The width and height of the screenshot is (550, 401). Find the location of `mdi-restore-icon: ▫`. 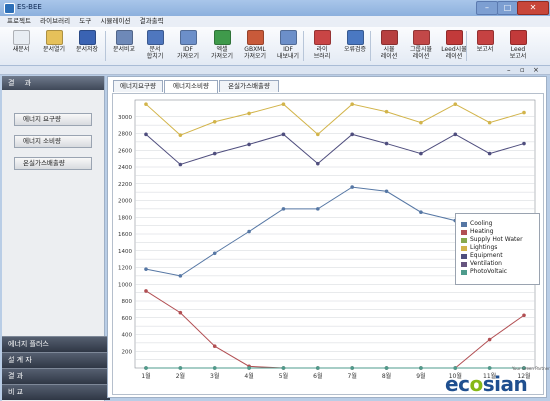

mdi-restore-icon: ▫ is located at coordinates (522, 70).